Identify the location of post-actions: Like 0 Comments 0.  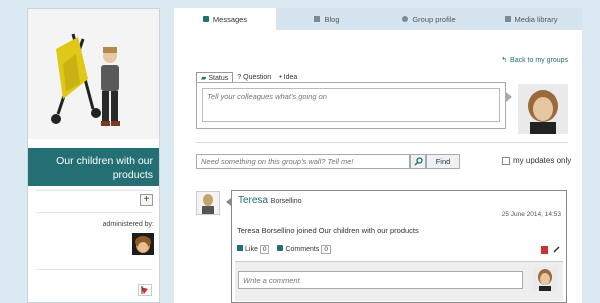
(284, 249).